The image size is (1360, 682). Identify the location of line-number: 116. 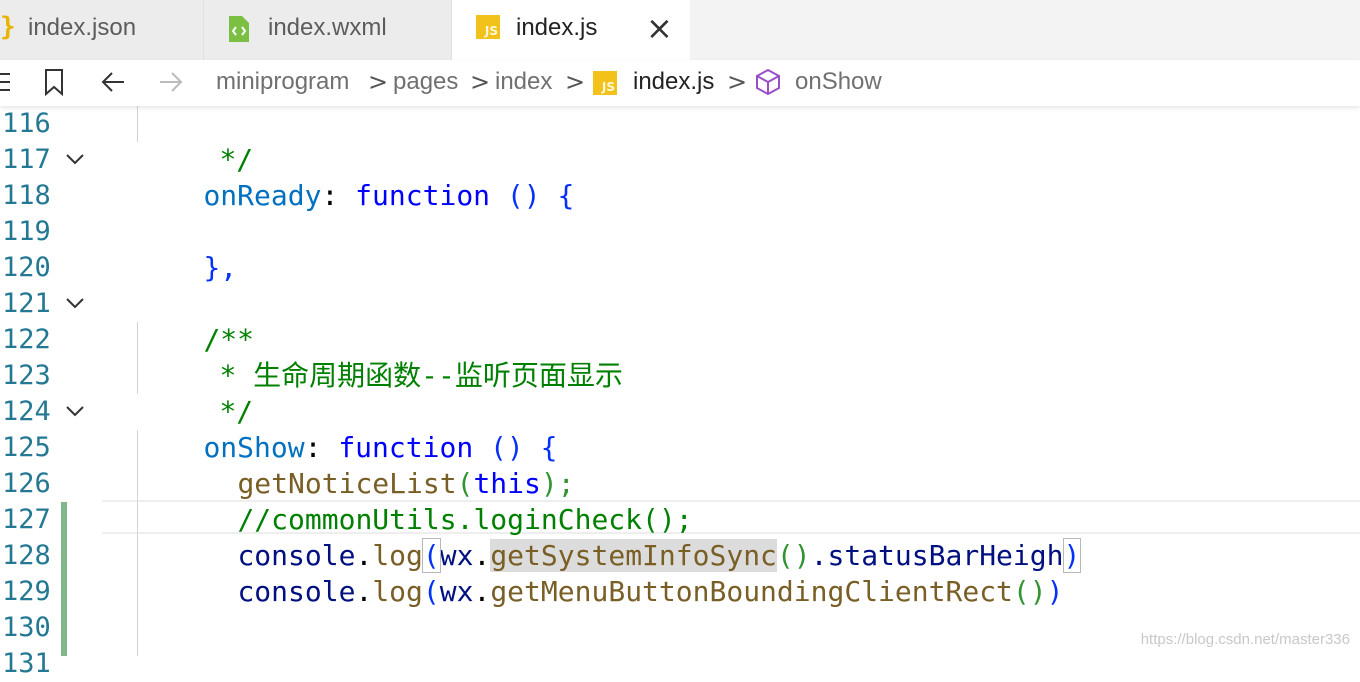
(26, 123).